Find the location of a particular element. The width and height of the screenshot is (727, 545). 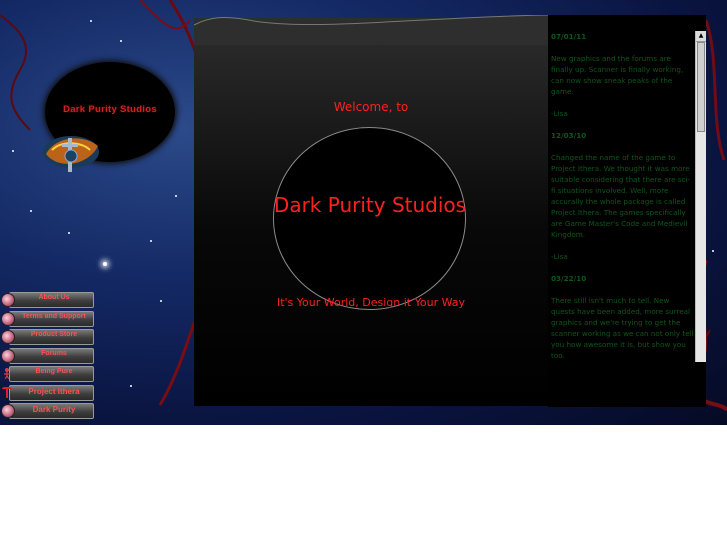

nav-item-terms-and-support: Terms and Support is located at coordinates (48, 318).